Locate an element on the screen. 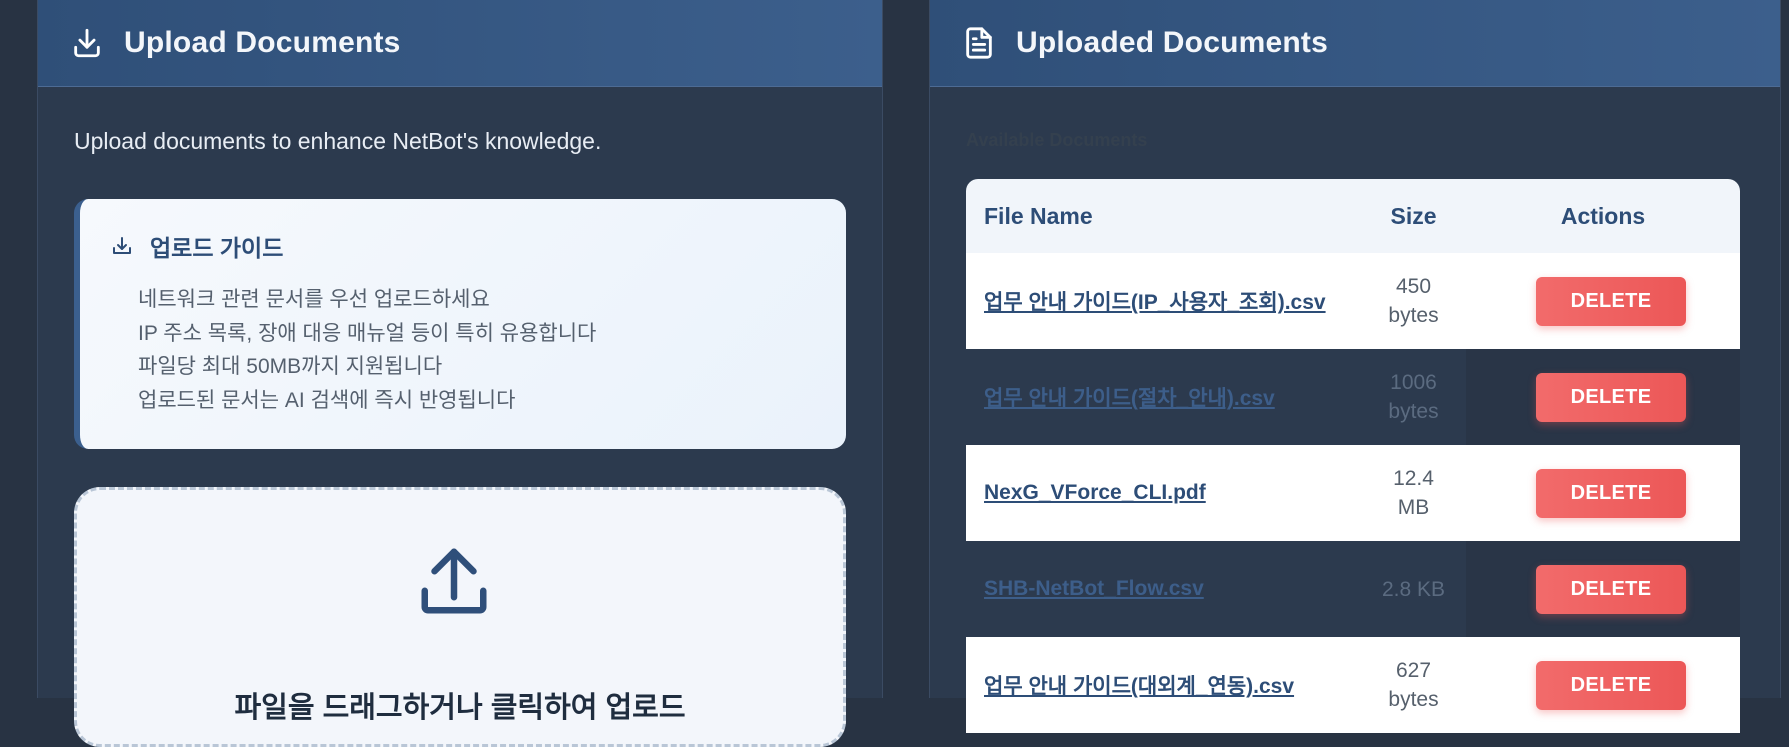 This screenshot has height=747, width=1789. upload-guide-title: 업로드 가이드 is located at coordinates (217, 248).